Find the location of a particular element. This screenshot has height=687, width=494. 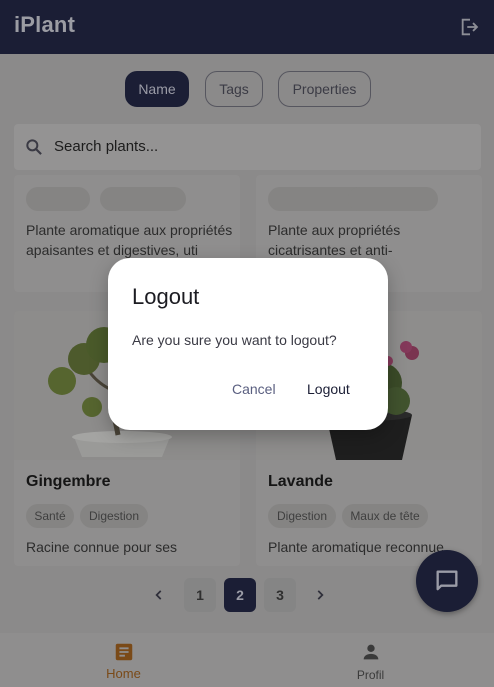

page-button-3: 3 is located at coordinates (280, 595).